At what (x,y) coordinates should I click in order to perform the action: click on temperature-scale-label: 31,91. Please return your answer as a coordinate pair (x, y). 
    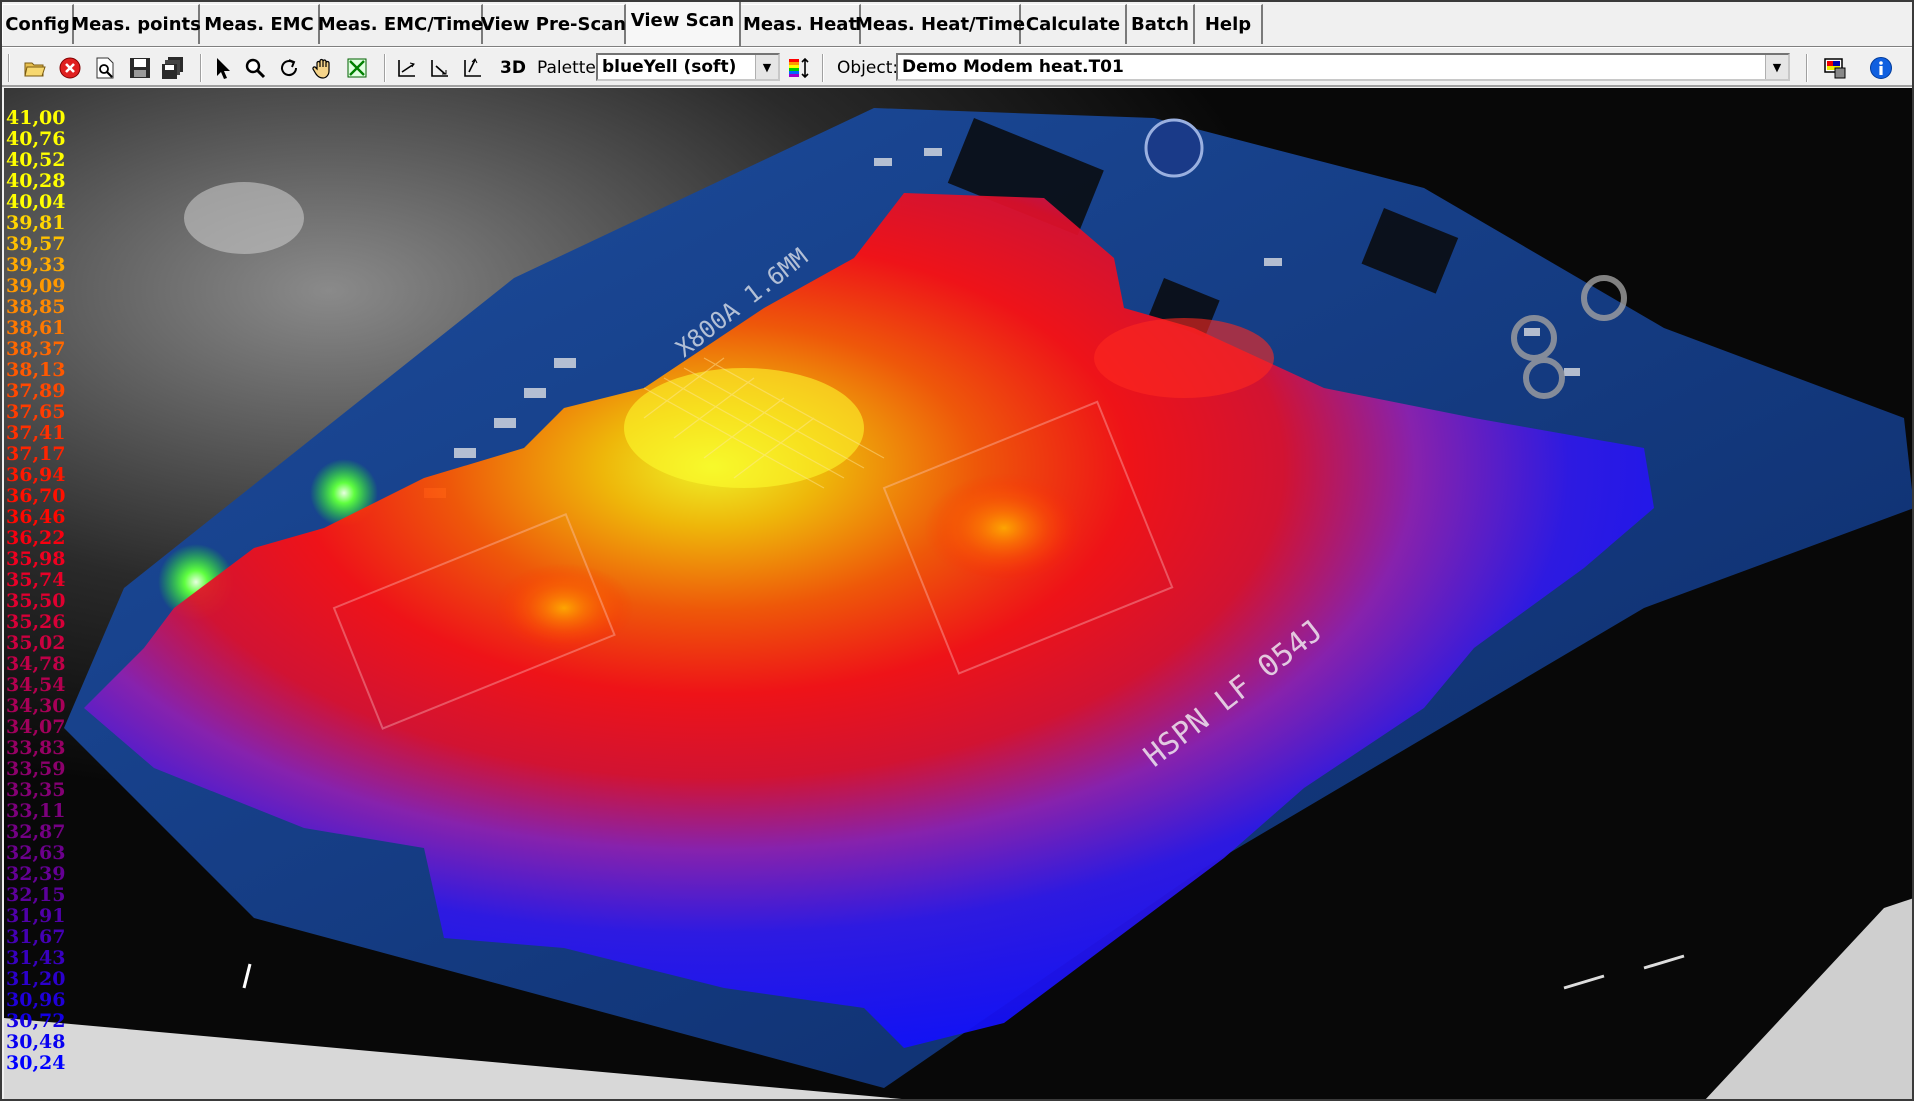
    Looking at the image, I should click on (36, 916).